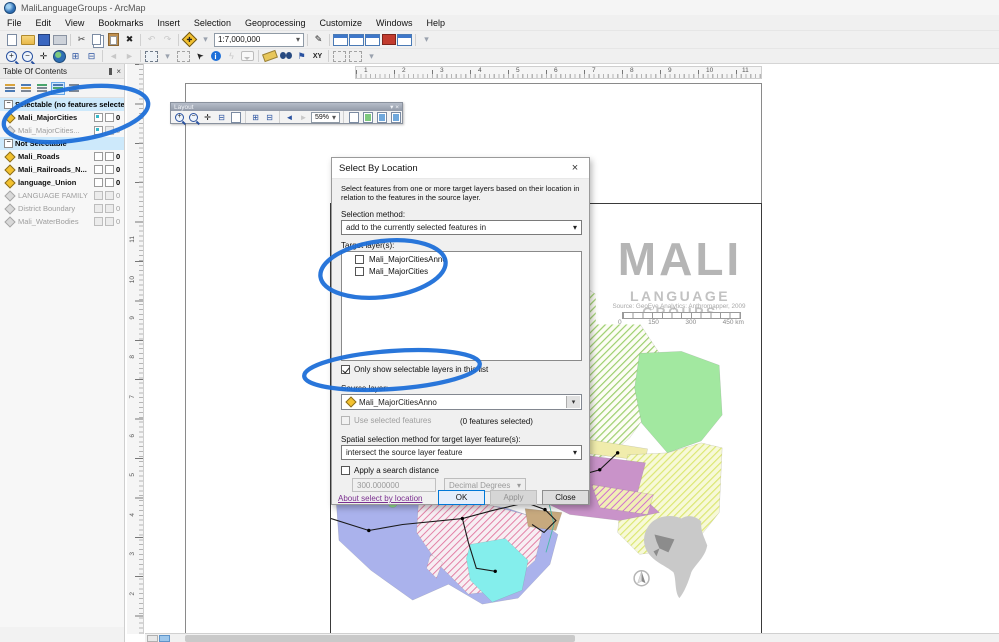  What do you see at coordinates (74, 88) in the screenshot?
I see `toc-options-icon` at bounding box center [74, 88].